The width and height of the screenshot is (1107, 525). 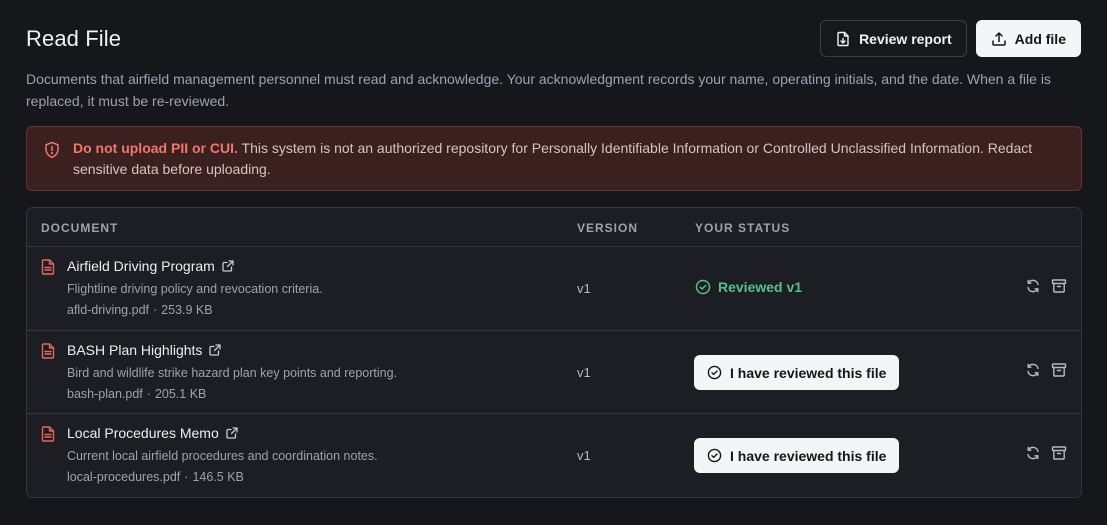 What do you see at coordinates (108, 310) in the screenshot?
I see `document-filename: afld-driving.pdf` at bounding box center [108, 310].